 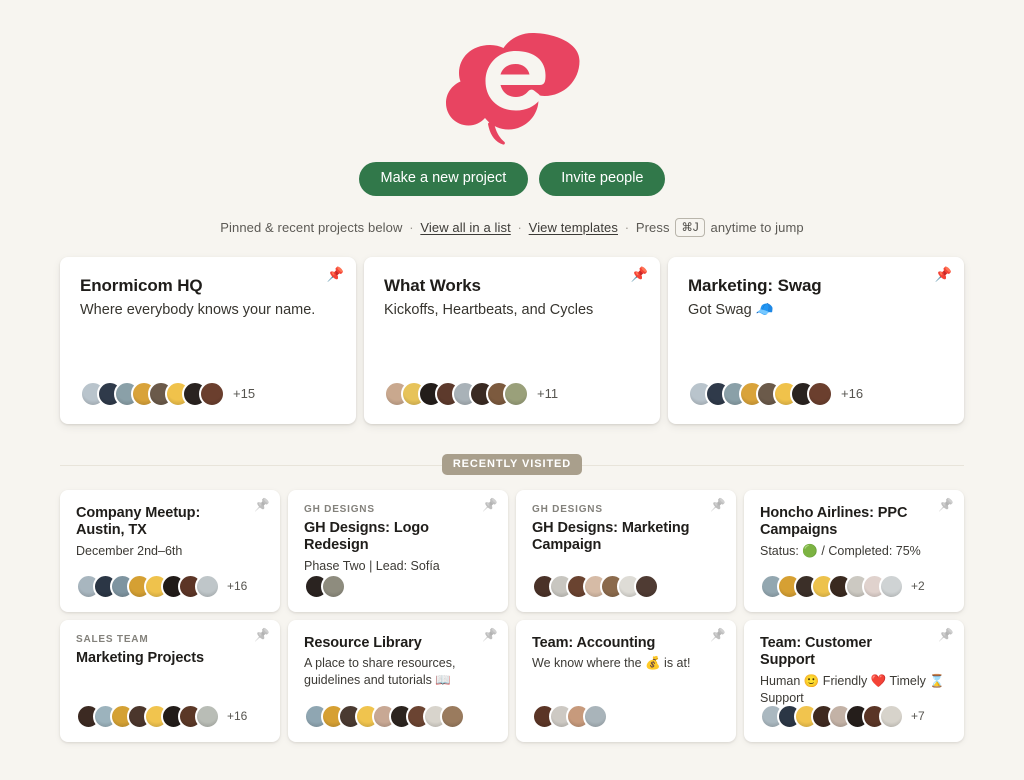 What do you see at coordinates (602, 179) in the screenshot?
I see `invite-people-button: Invite people` at bounding box center [602, 179].